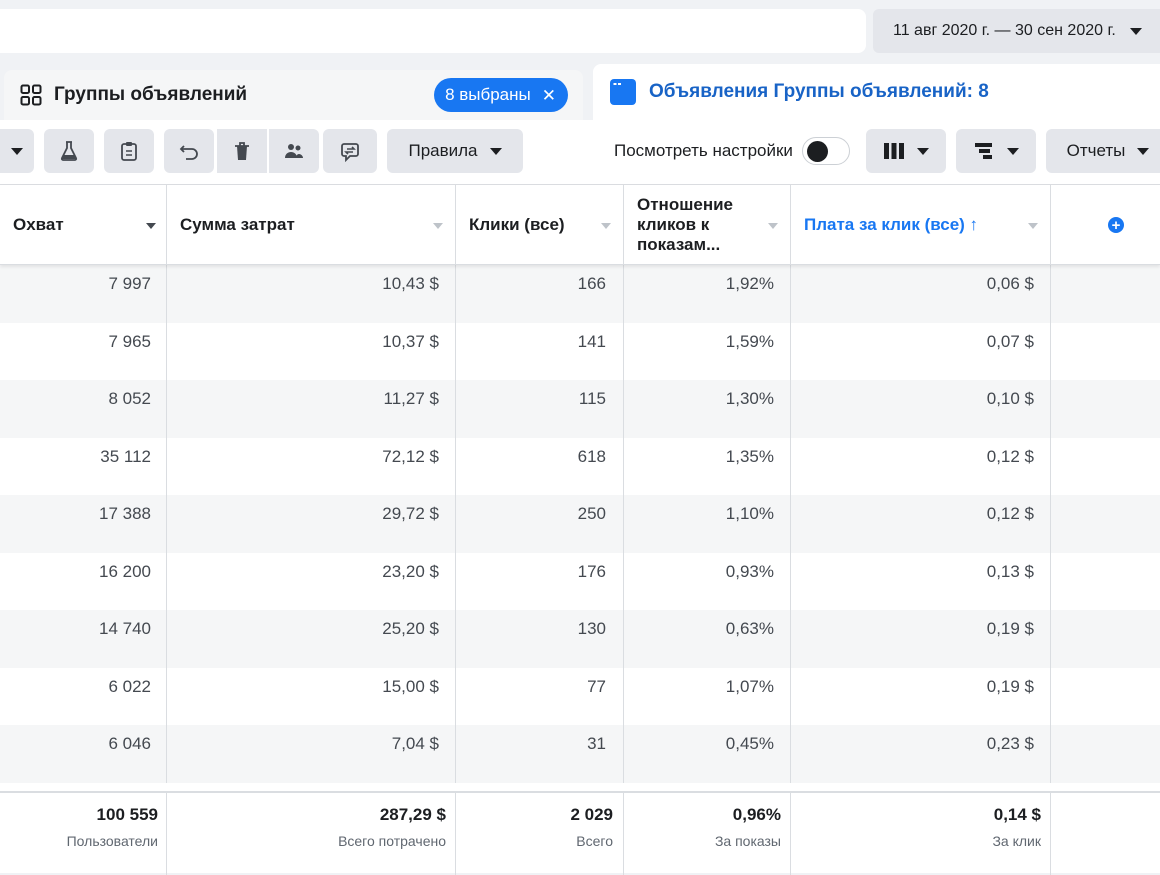 This screenshot has width=1160, height=875. I want to click on reports-button: Отчеты, so click(1103, 151).